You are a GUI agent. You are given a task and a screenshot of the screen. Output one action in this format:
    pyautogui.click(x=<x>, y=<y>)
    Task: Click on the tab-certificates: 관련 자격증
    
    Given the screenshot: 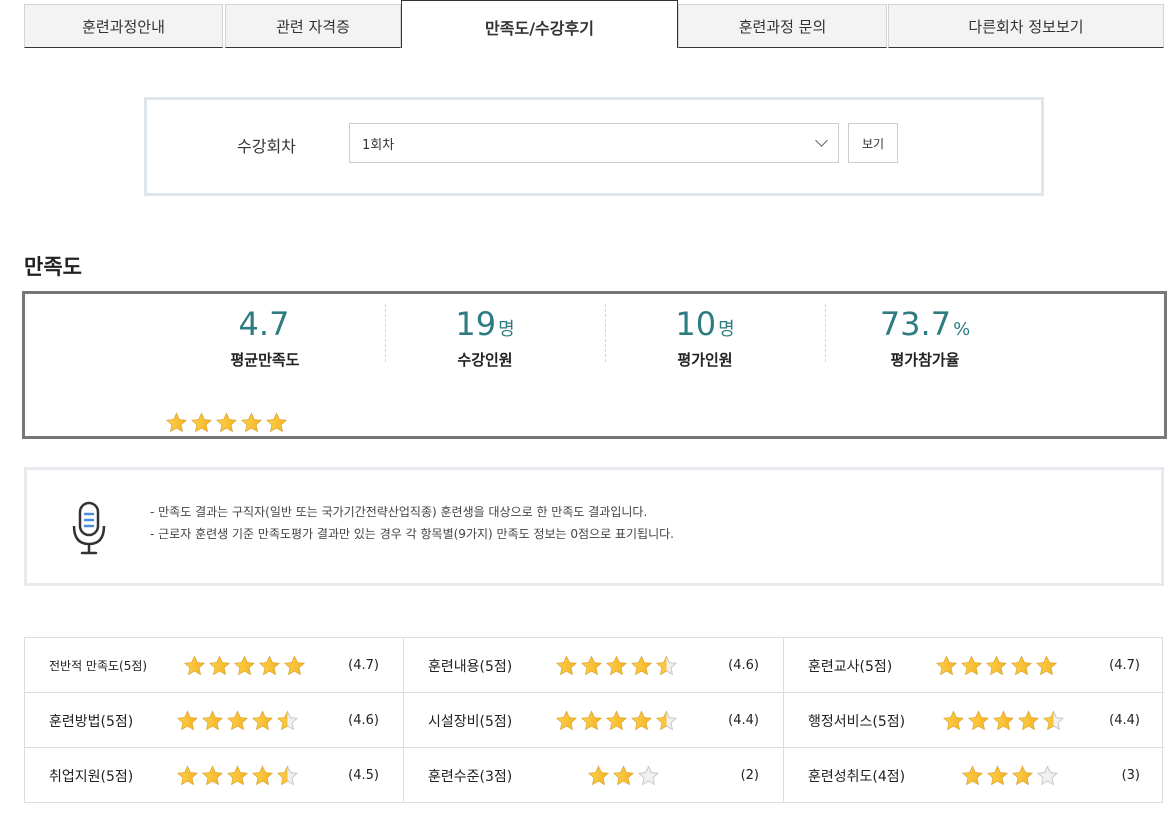 What is the action you would take?
    pyautogui.click(x=313, y=26)
    